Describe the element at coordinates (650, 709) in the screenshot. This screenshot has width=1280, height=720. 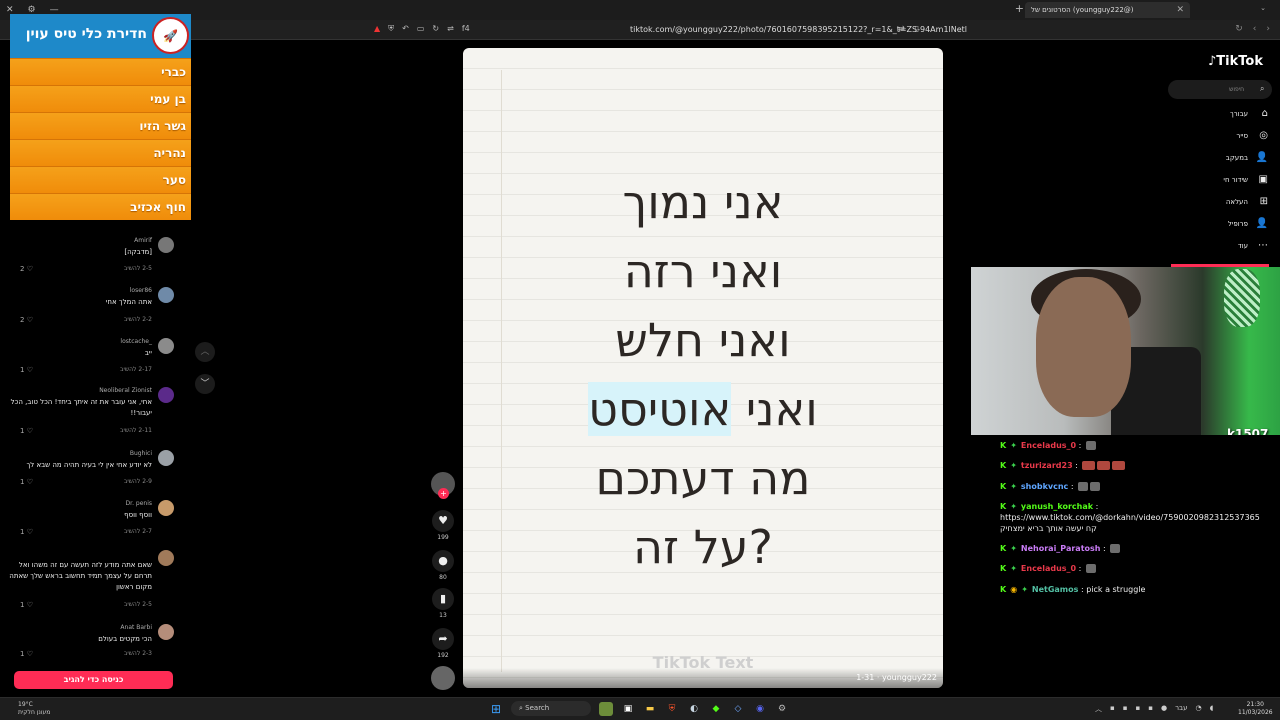
I see `file-explorer-icon: ▬` at that location.